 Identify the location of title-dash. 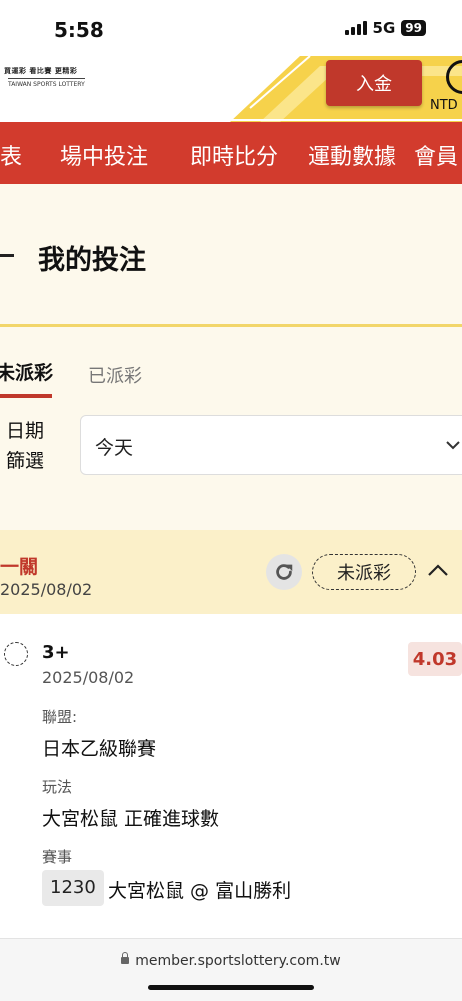
(7, 255).